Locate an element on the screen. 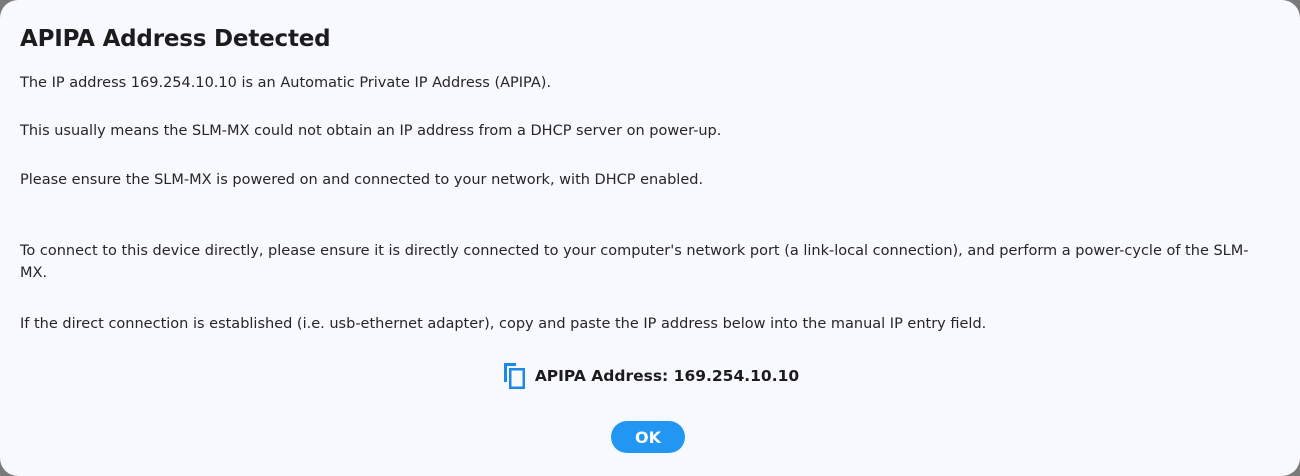  apipa-address-row: APIPA Address: 169.254.10.10 is located at coordinates (650, 376).